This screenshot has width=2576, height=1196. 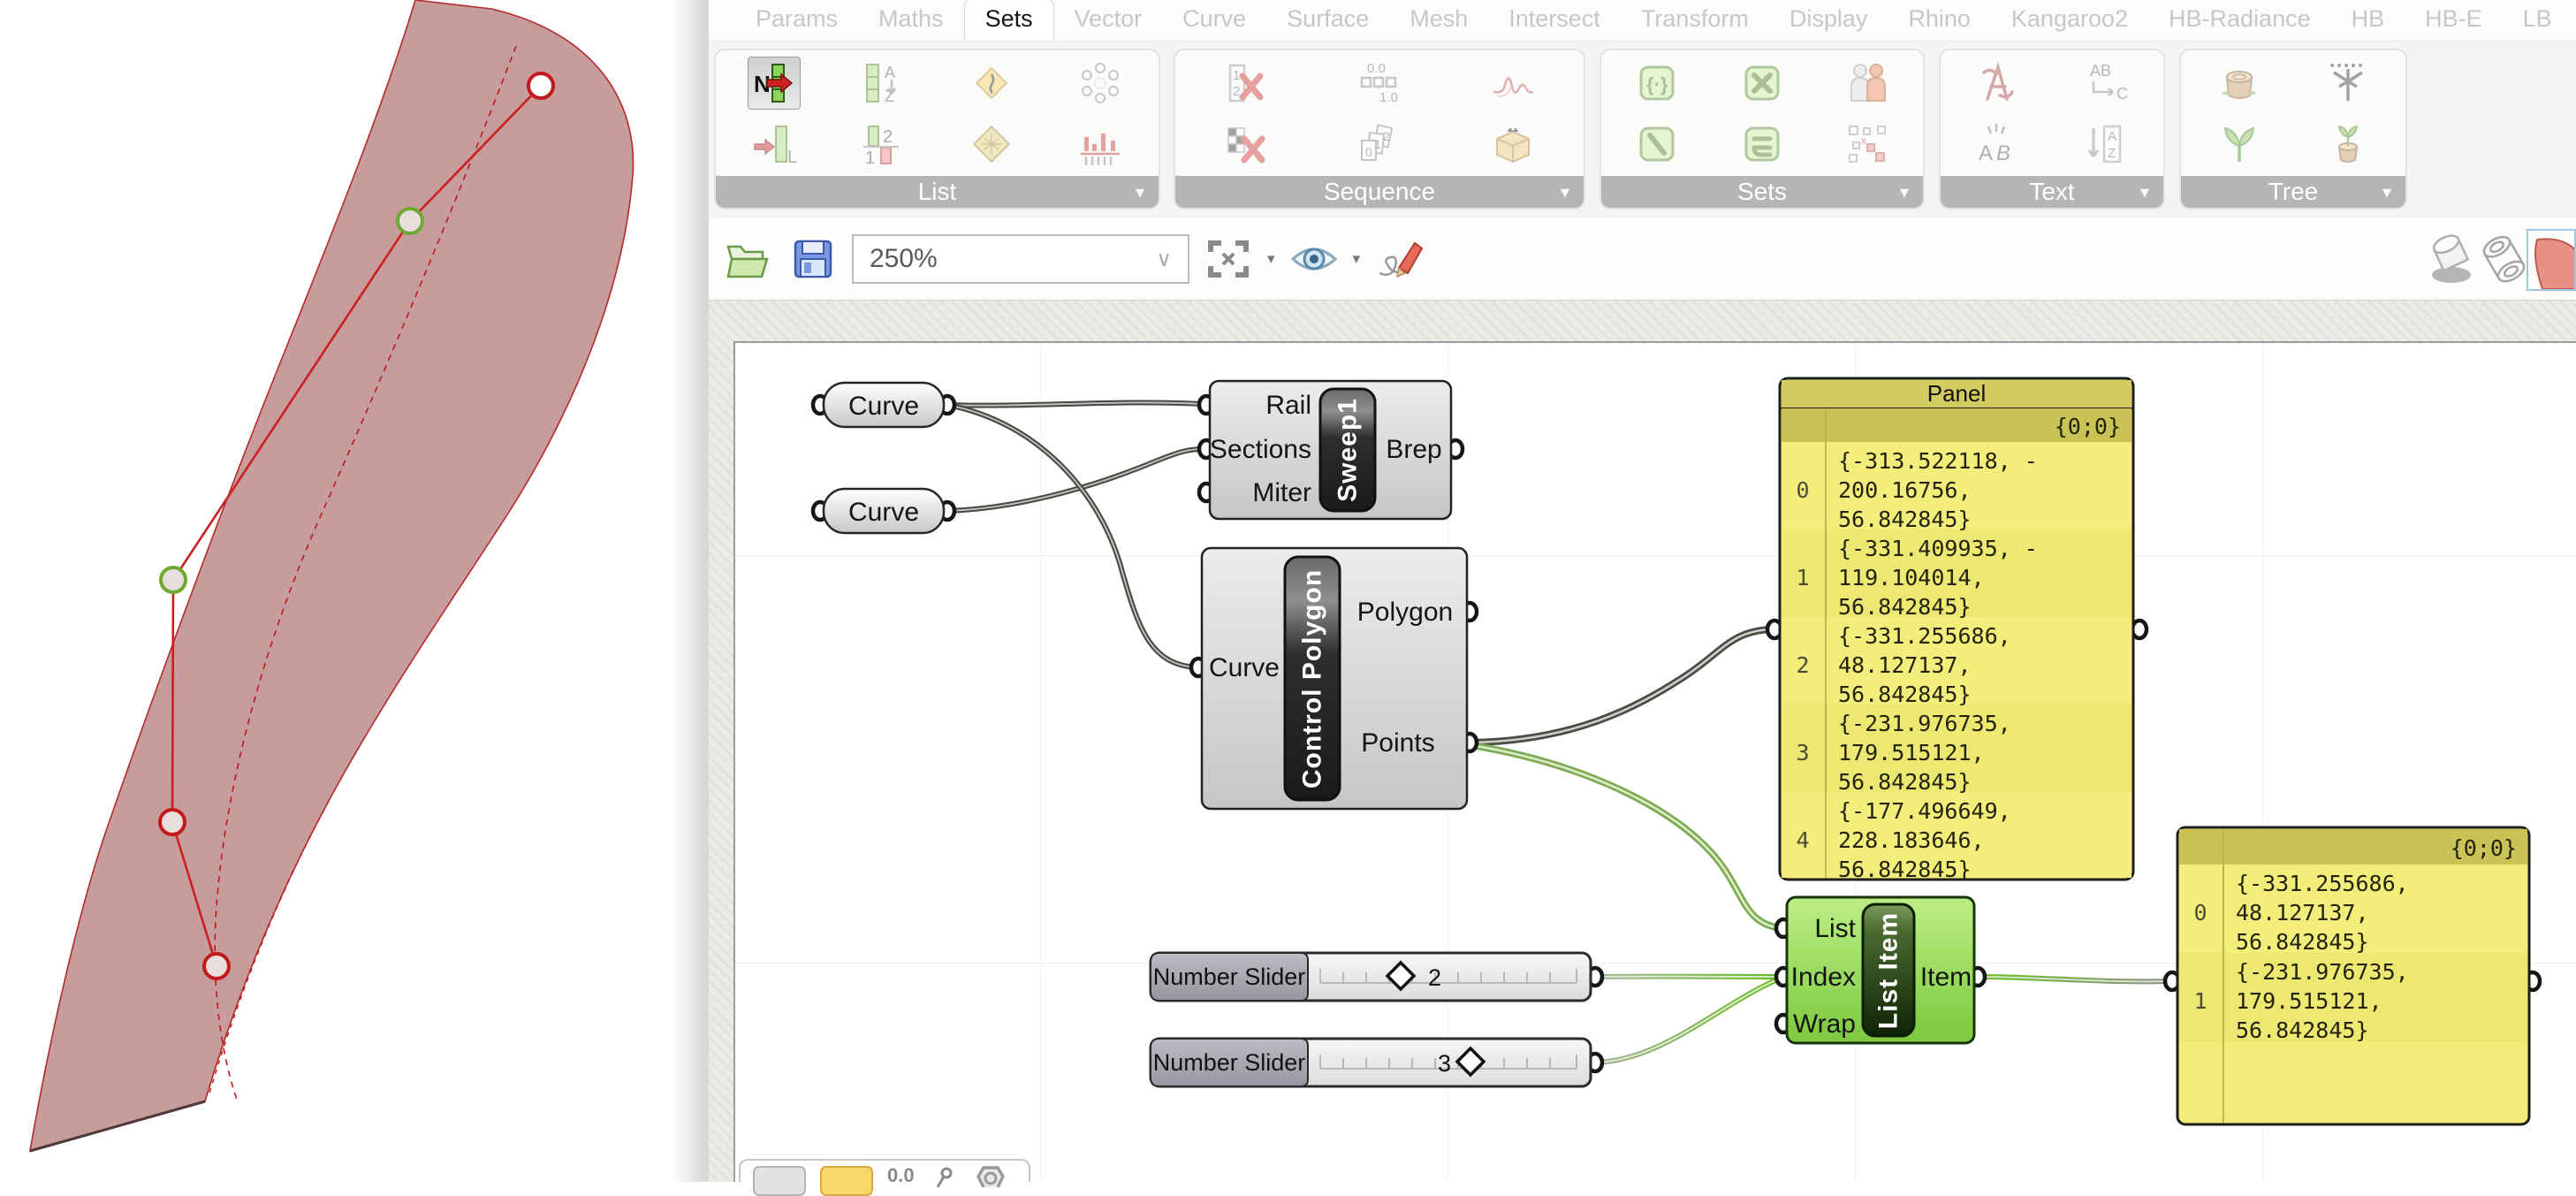 I want to click on selected-only-preview-icon, so click(x=2551, y=260).